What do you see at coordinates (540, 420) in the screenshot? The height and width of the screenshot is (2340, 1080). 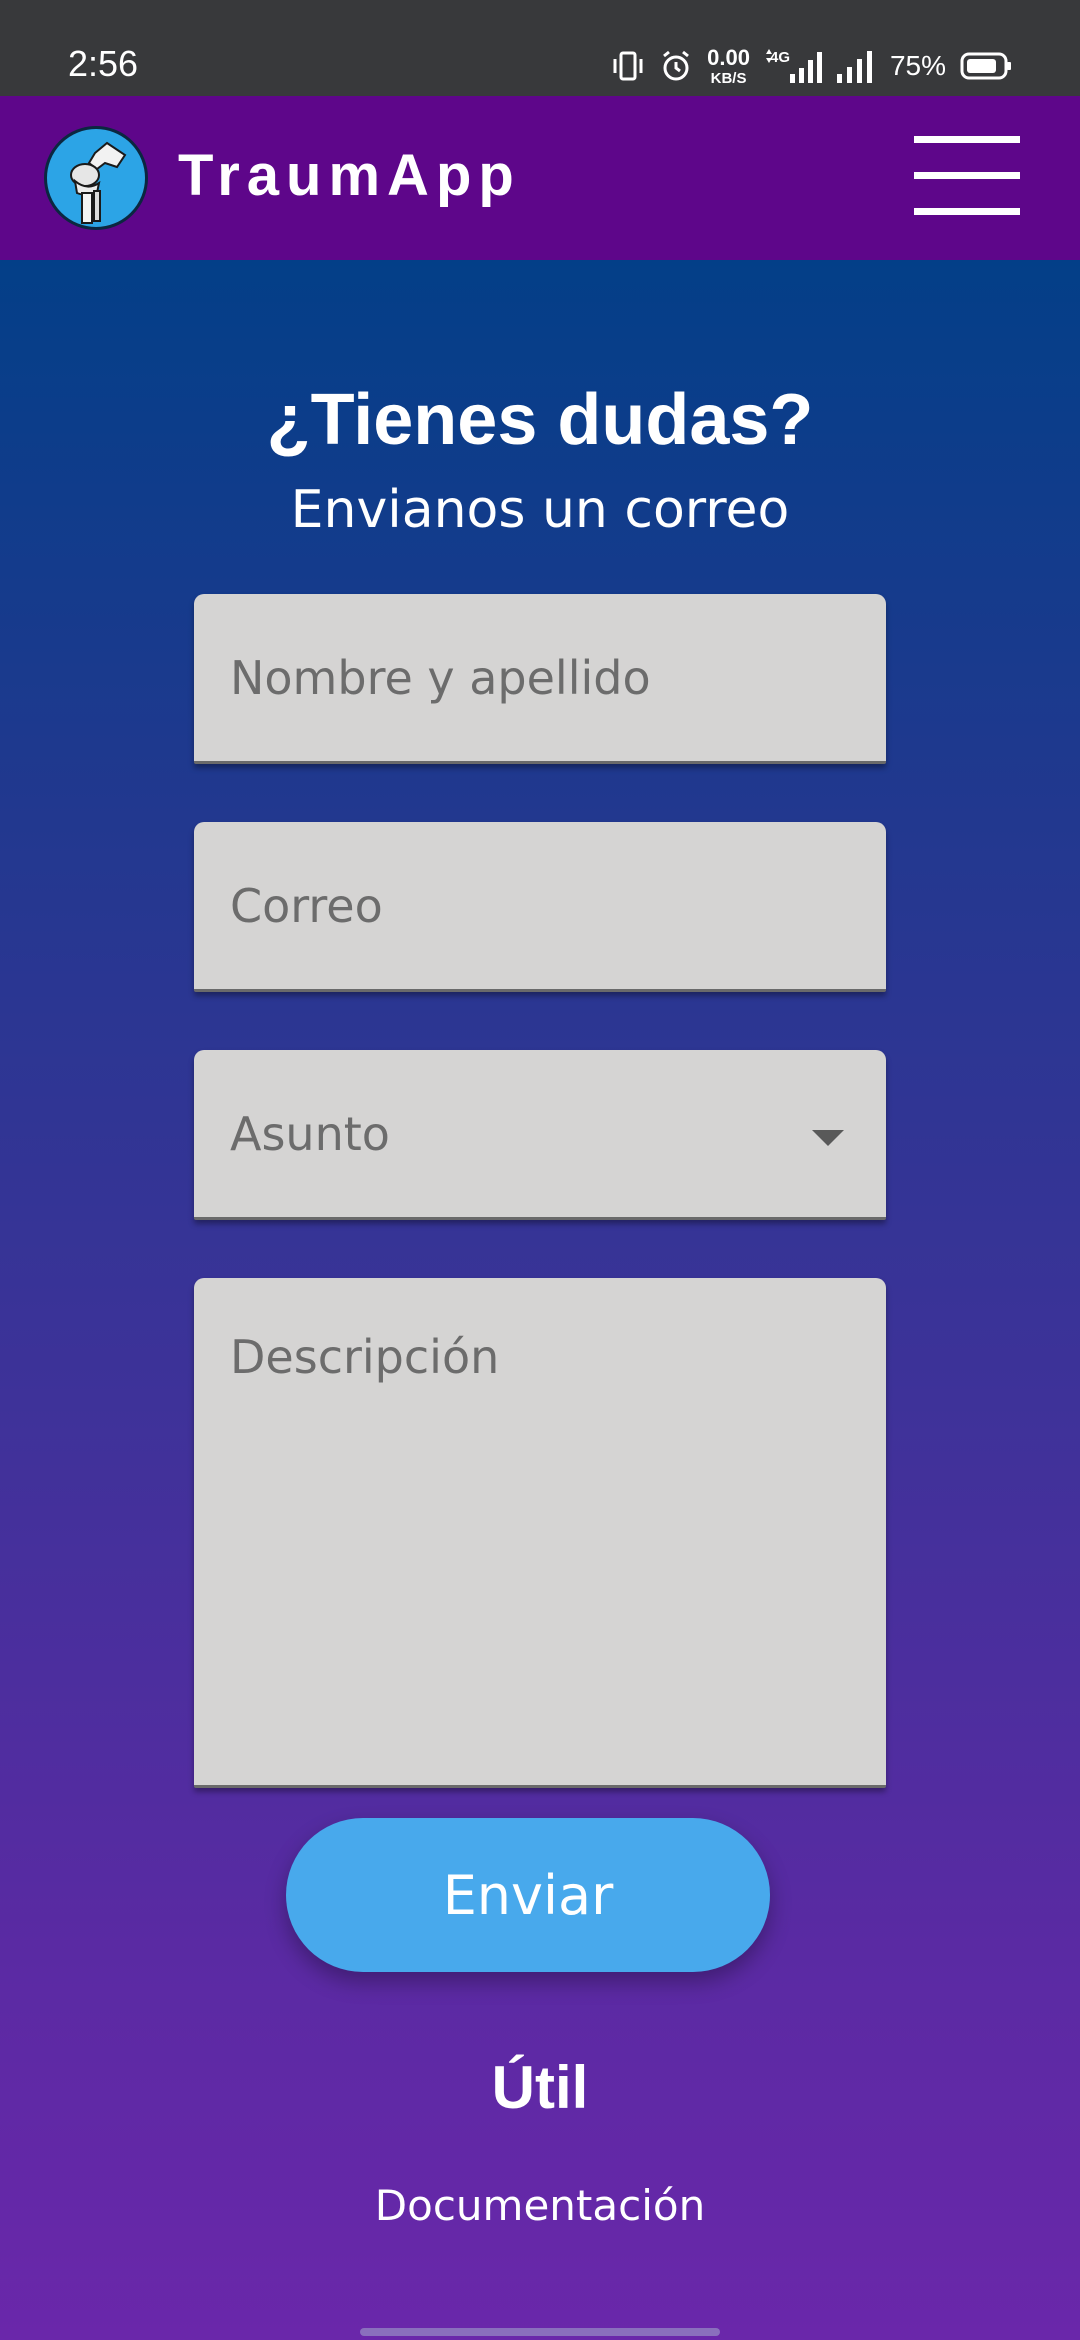 I see `page-title: ¿Tienes dudas?` at bounding box center [540, 420].